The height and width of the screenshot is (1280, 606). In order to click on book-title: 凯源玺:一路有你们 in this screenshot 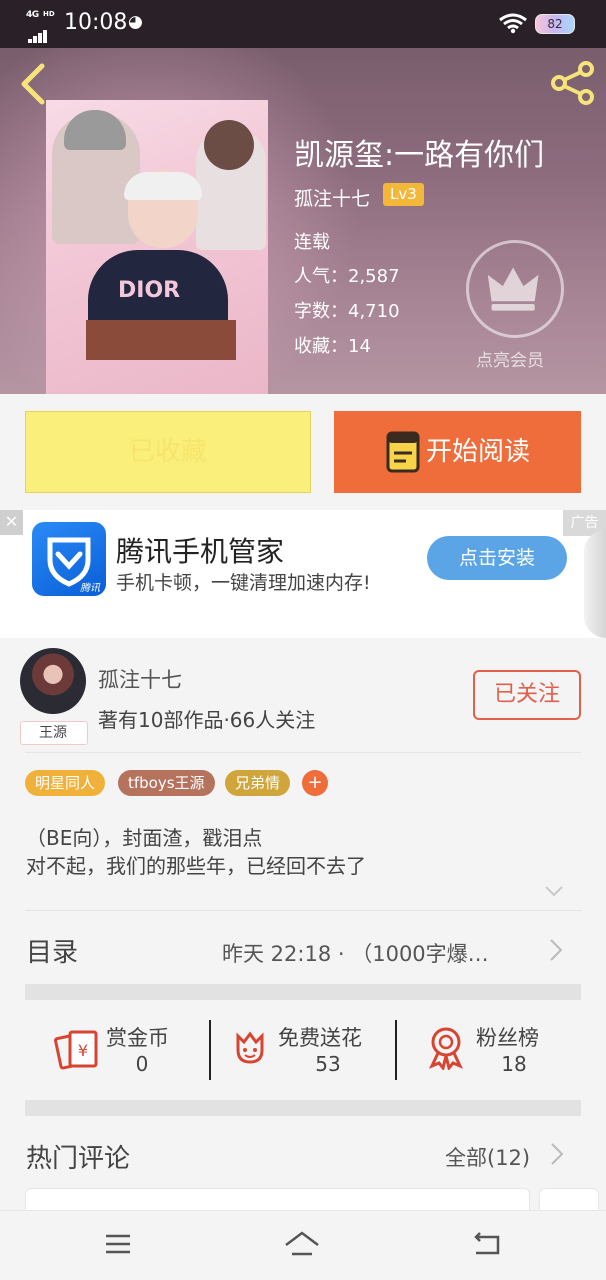, I will do `click(419, 155)`.